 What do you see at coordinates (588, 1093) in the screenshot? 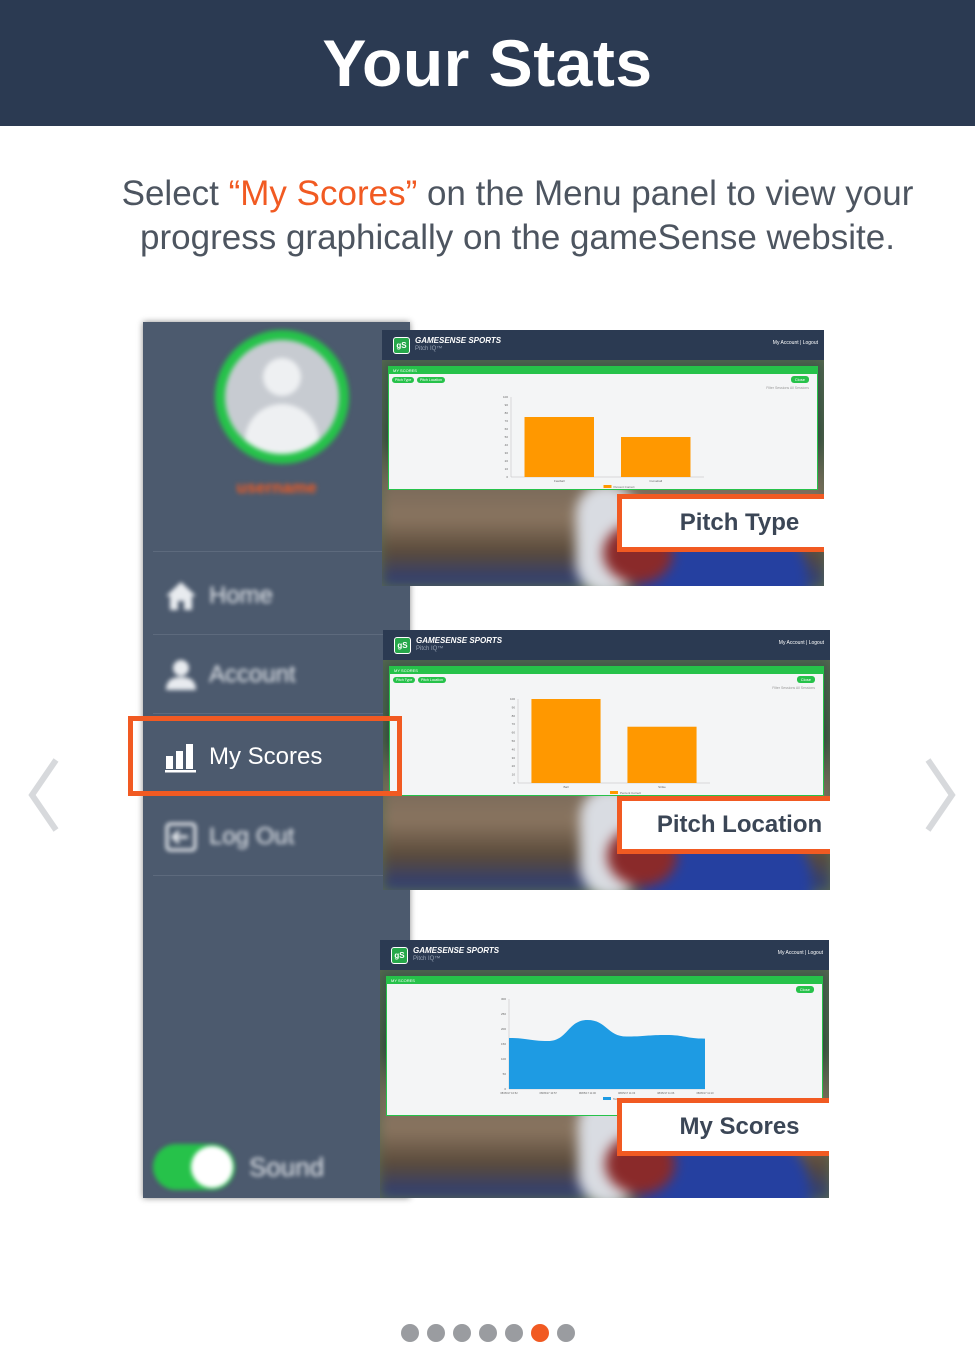
I see `x-tick-label: 08/05/17 11:00` at bounding box center [588, 1093].